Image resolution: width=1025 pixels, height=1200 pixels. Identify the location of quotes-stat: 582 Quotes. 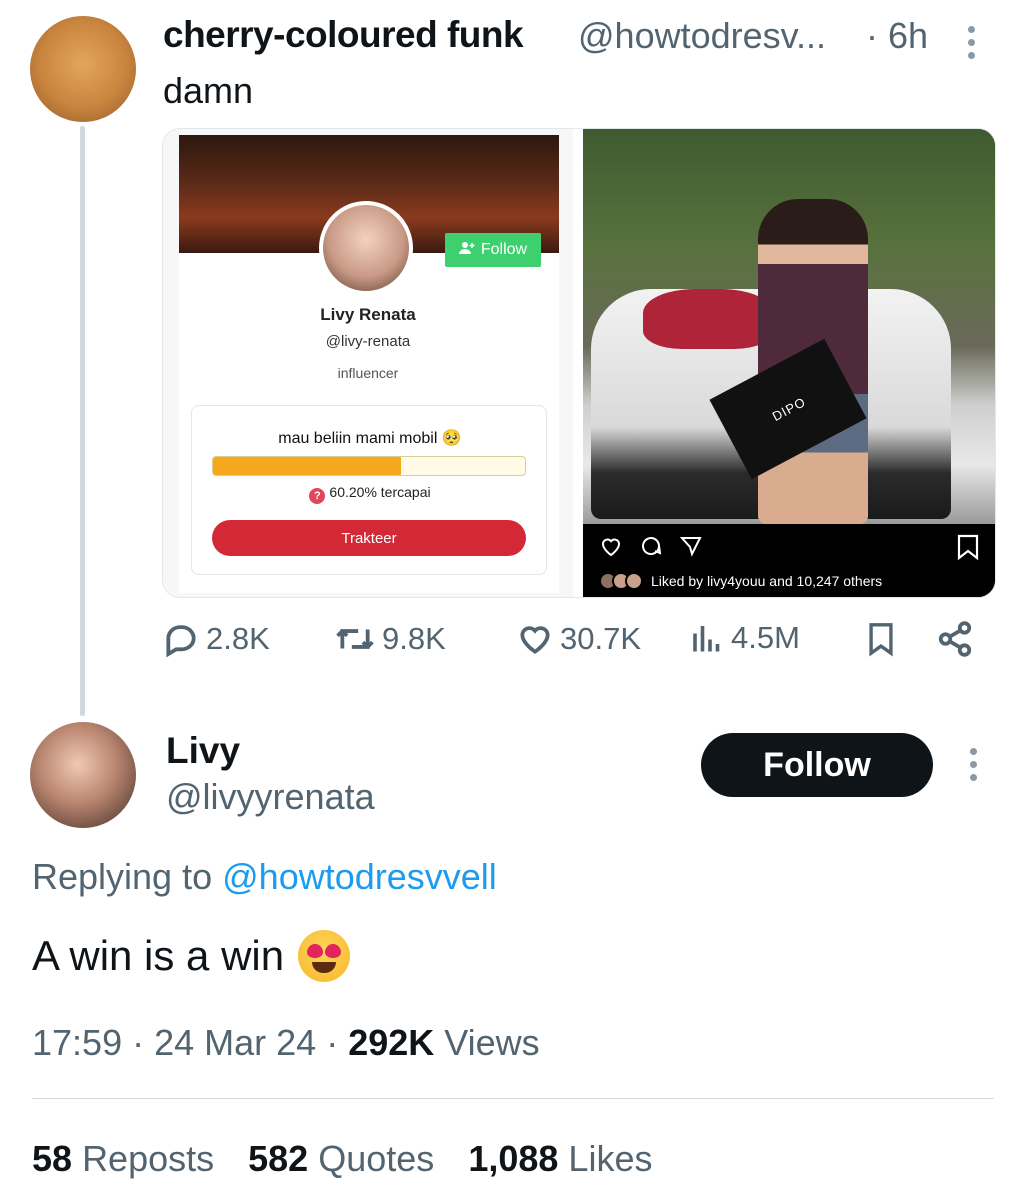
(341, 1159).